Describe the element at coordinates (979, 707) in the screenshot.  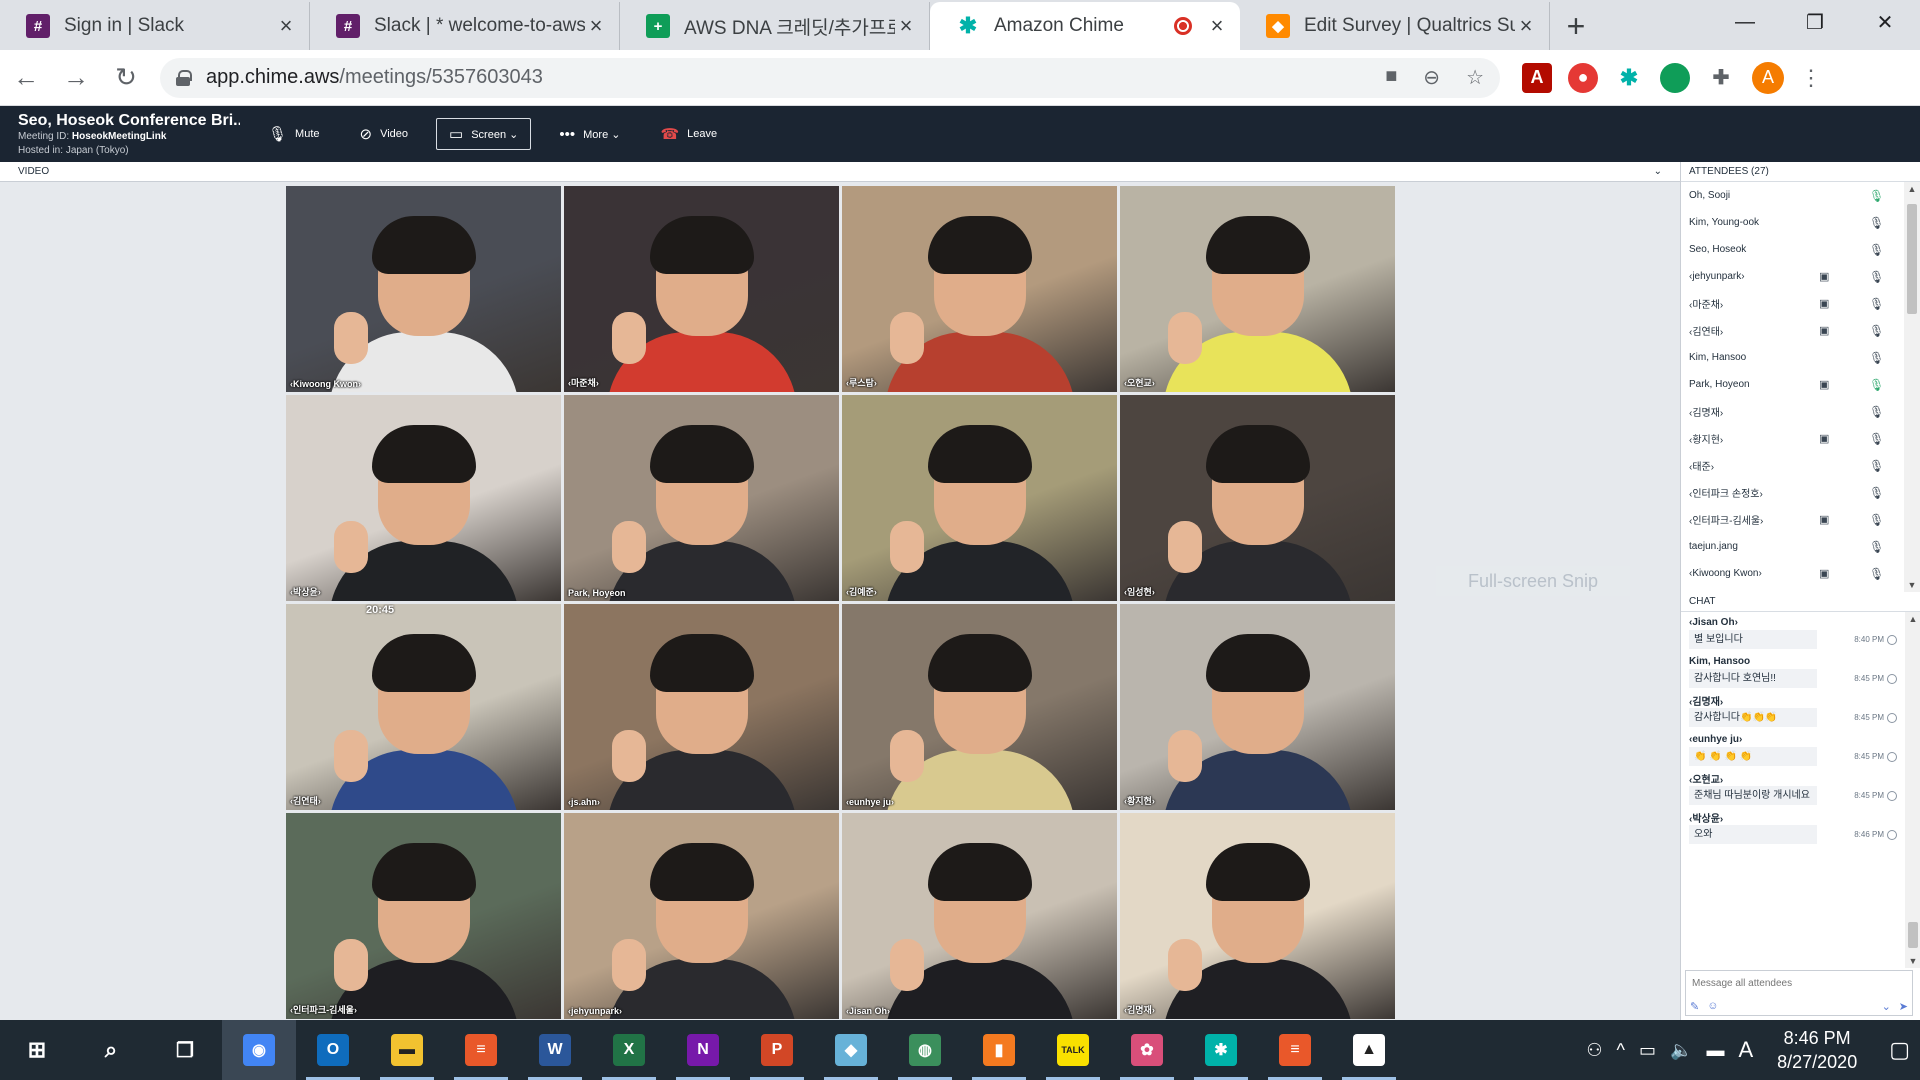
I see `video-tile: ‹eunhye ju›` at that location.